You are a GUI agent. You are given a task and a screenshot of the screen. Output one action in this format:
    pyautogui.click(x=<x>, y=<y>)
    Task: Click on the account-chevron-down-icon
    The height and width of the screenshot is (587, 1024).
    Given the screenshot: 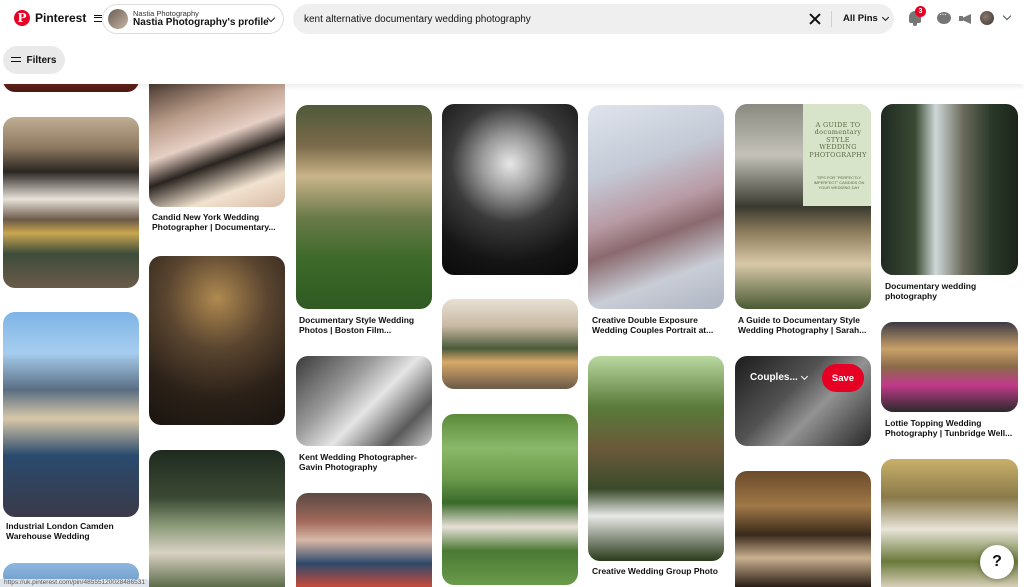 What is the action you would take?
    pyautogui.click(x=1007, y=16)
    